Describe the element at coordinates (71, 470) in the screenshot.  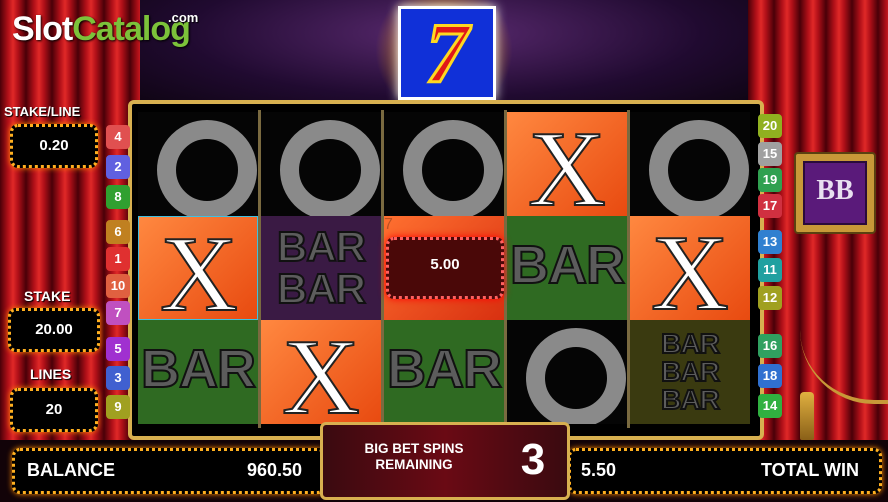
I see `balance-label: BALANCE` at that location.